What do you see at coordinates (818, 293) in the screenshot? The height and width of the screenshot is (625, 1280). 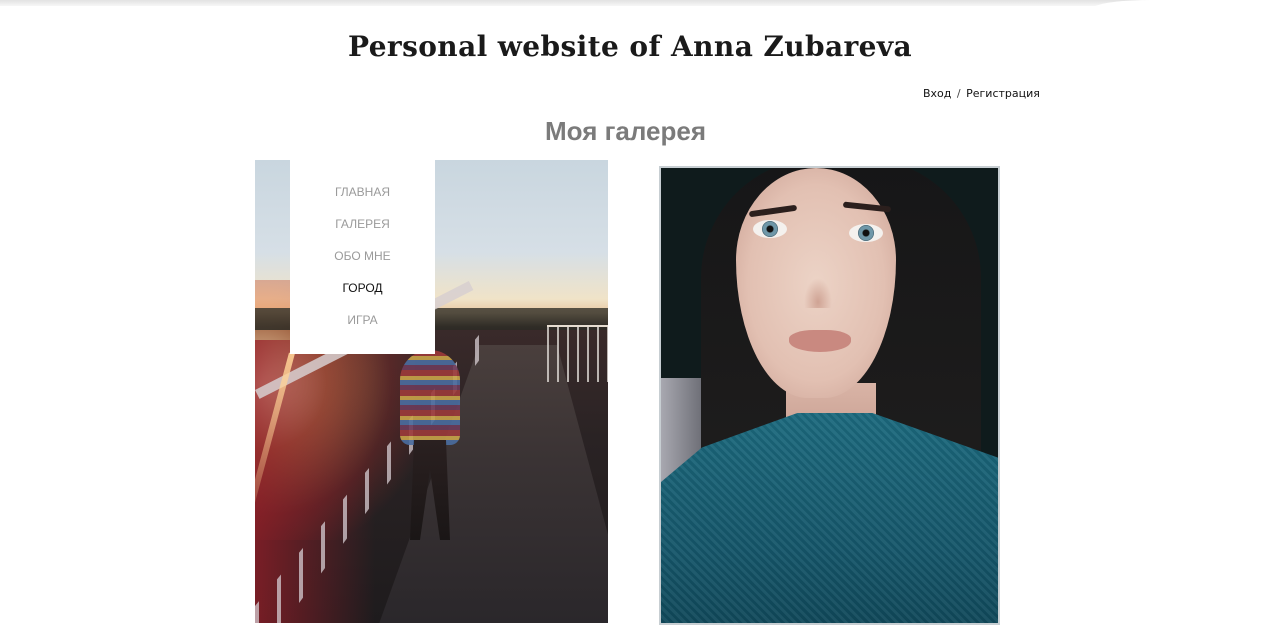 I see `portrait-nose` at bounding box center [818, 293].